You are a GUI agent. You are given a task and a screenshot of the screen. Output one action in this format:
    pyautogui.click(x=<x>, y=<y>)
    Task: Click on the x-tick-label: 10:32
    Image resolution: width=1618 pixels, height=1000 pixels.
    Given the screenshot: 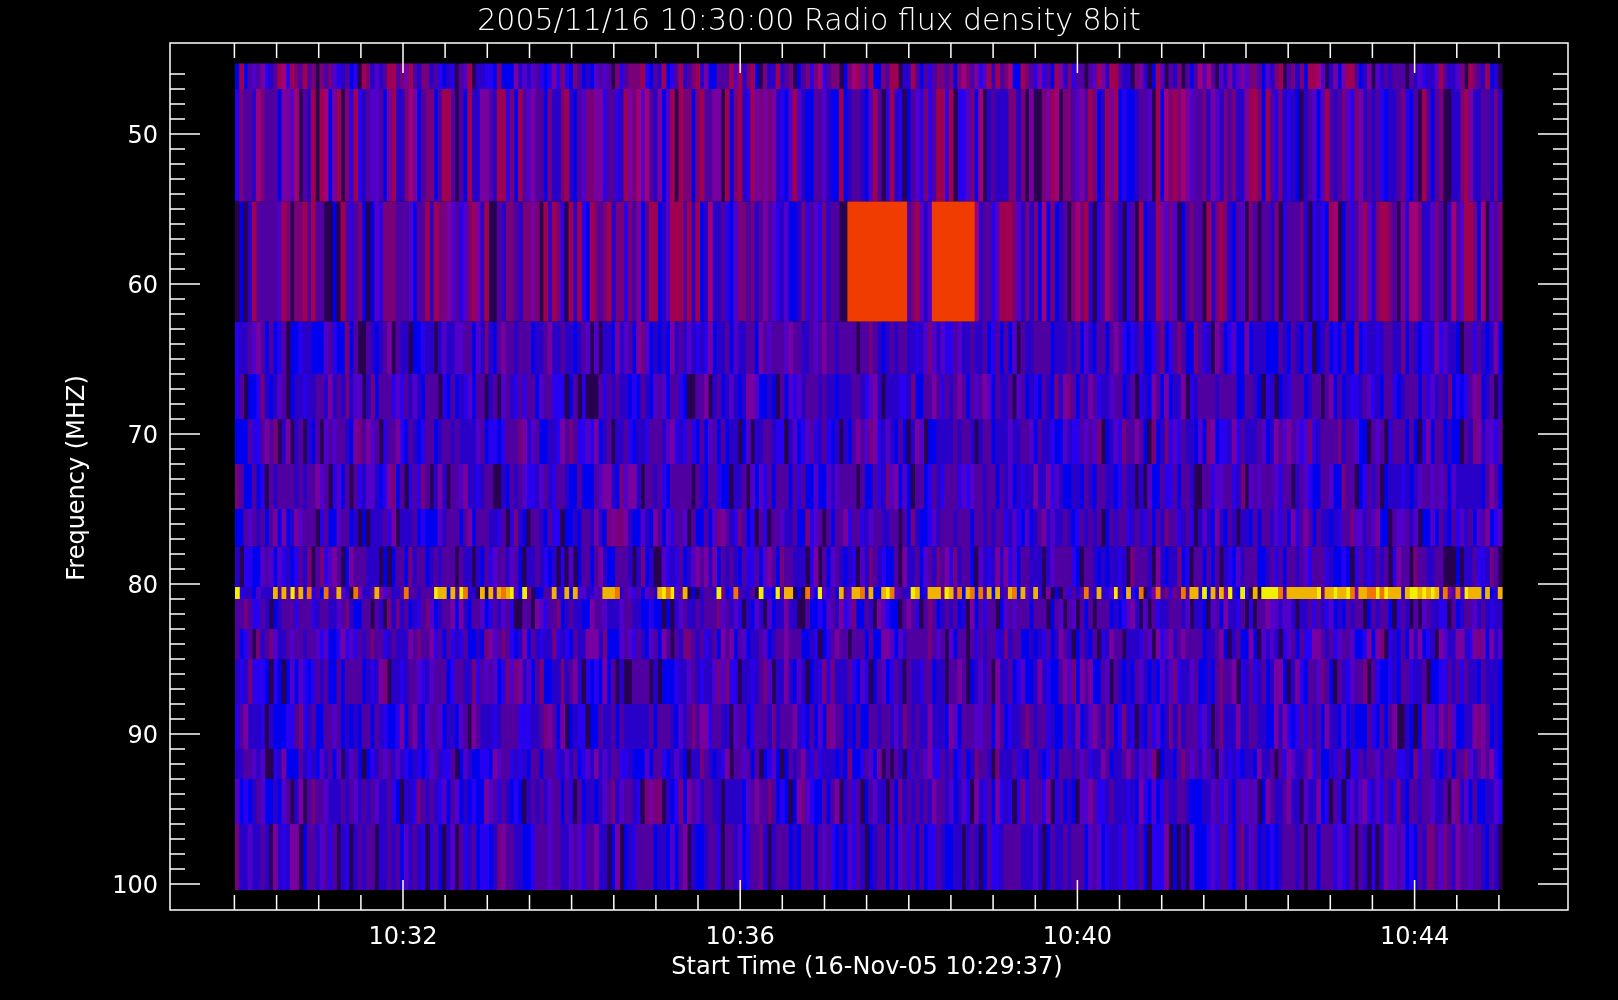 What is the action you would take?
    pyautogui.click(x=403, y=936)
    